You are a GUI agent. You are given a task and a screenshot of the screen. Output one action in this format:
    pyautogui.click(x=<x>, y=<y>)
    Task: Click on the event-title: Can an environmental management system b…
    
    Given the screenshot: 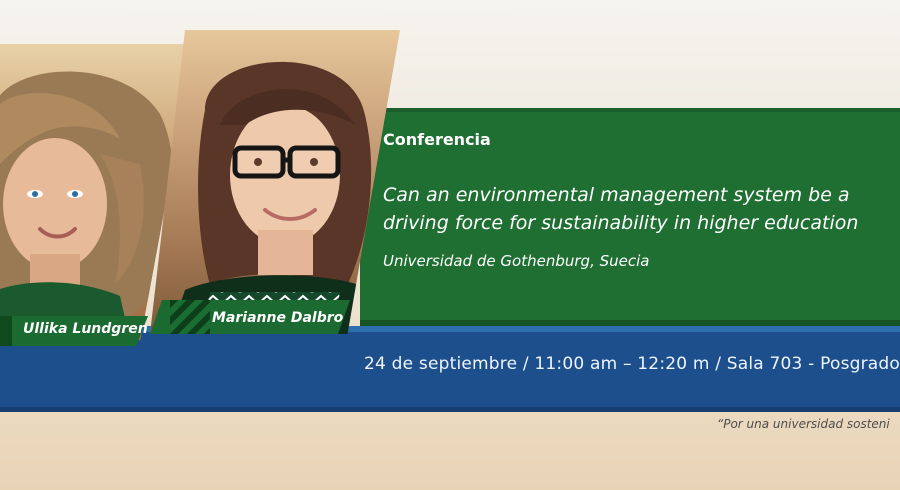 What is the action you would take?
    pyautogui.click(x=641, y=209)
    